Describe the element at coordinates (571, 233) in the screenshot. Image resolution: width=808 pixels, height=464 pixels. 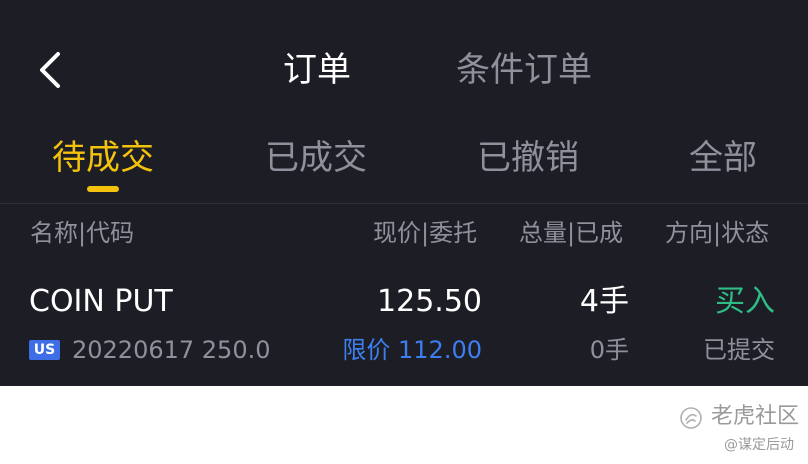
I see `column-header-qty: 总量|已成` at that location.